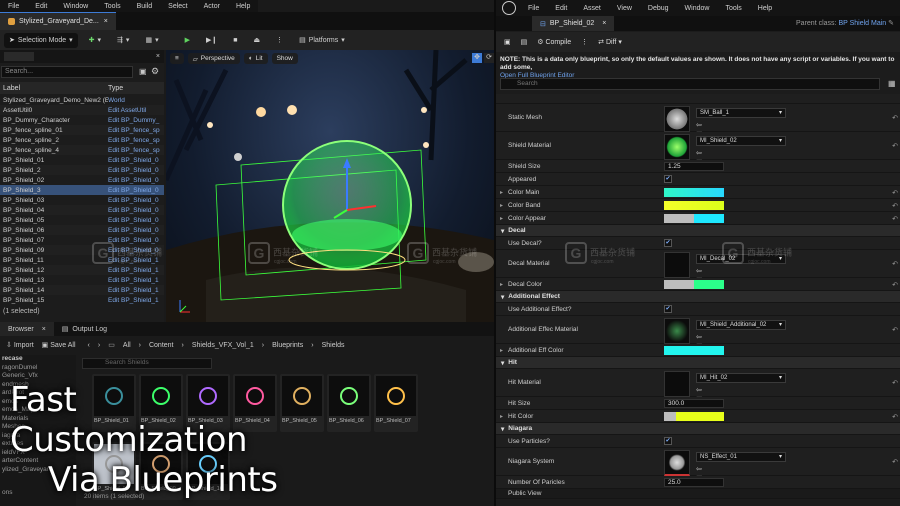 Image resolution: width=900 pixels, height=506 pixels. Describe the element at coordinates (115, 88) in the screenshot. I see `col-type: Type` at that location.